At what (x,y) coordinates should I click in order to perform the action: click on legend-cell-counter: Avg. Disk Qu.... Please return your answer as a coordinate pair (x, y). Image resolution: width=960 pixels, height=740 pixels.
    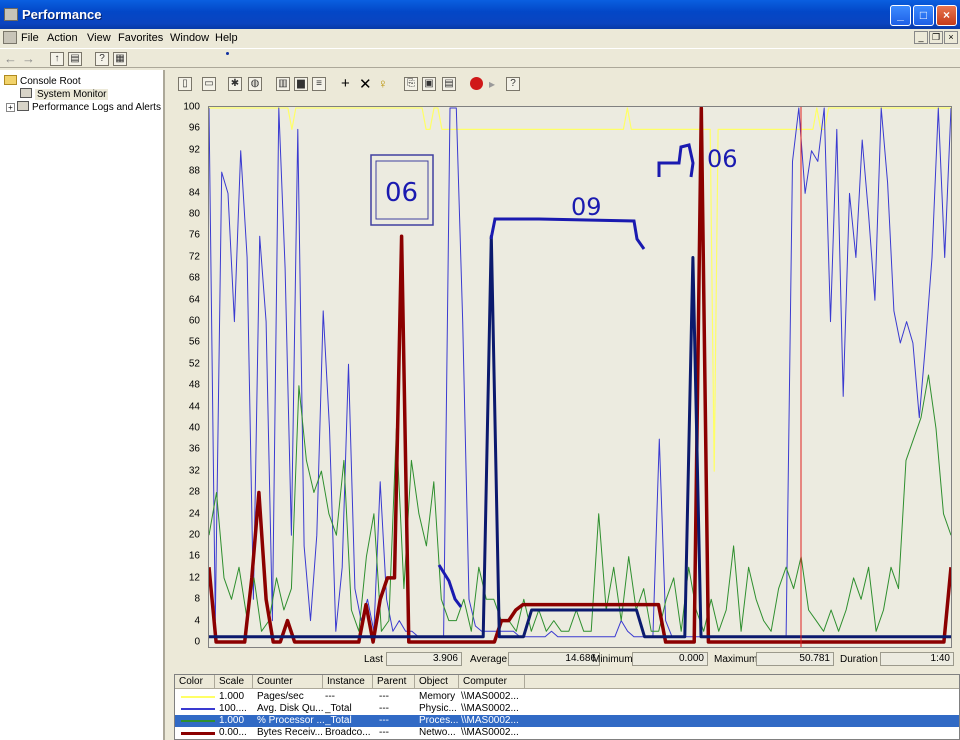
    Looking at the image, I should click on (290, 708).